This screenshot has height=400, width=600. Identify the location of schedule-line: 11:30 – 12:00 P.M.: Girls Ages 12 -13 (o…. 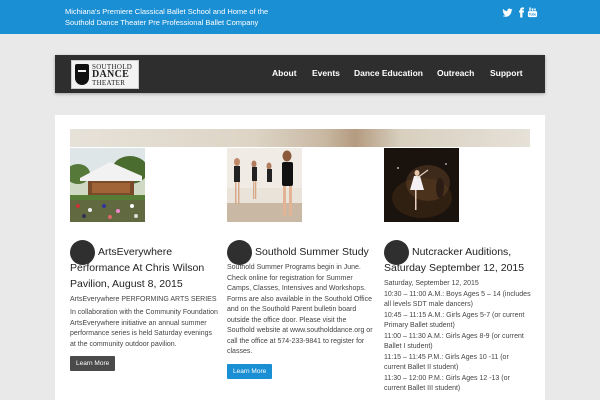
(447, 383).